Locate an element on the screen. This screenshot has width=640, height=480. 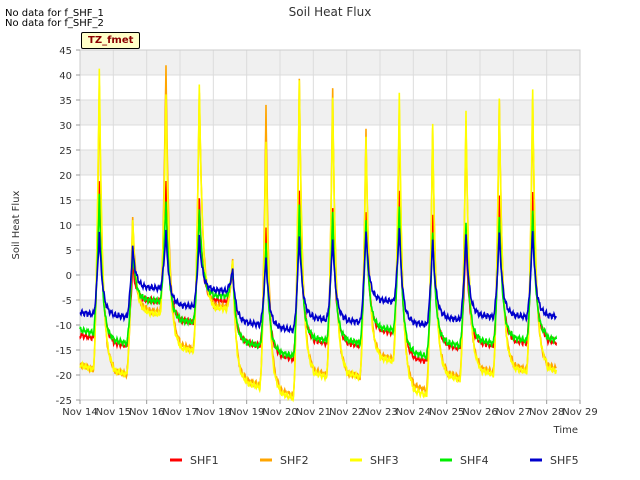
y-tick-label: 35 is located at coordinates (65, 101).